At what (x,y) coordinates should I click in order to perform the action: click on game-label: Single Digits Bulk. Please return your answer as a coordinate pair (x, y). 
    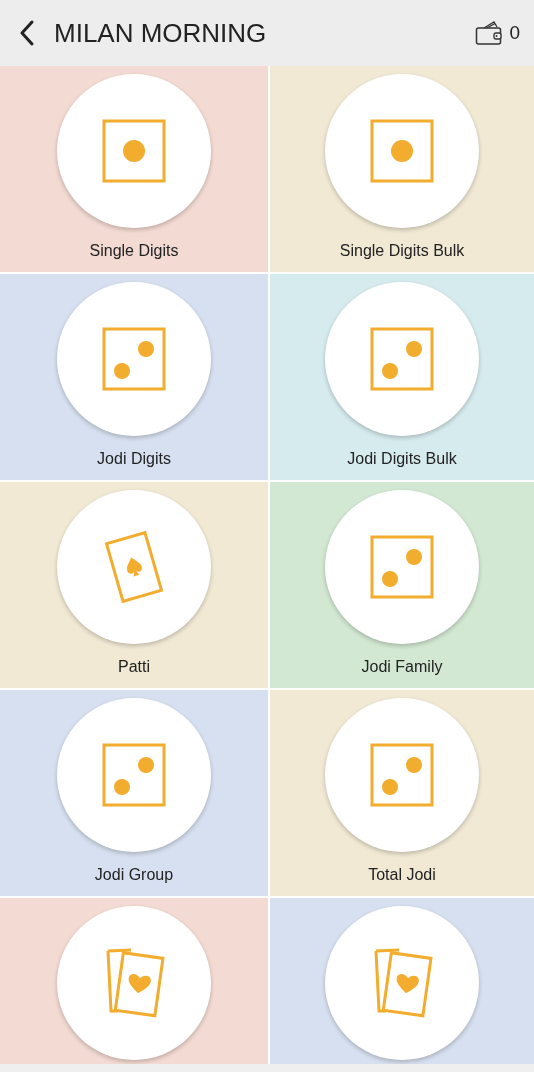
    Looking at the image, I should click on (402, 251).